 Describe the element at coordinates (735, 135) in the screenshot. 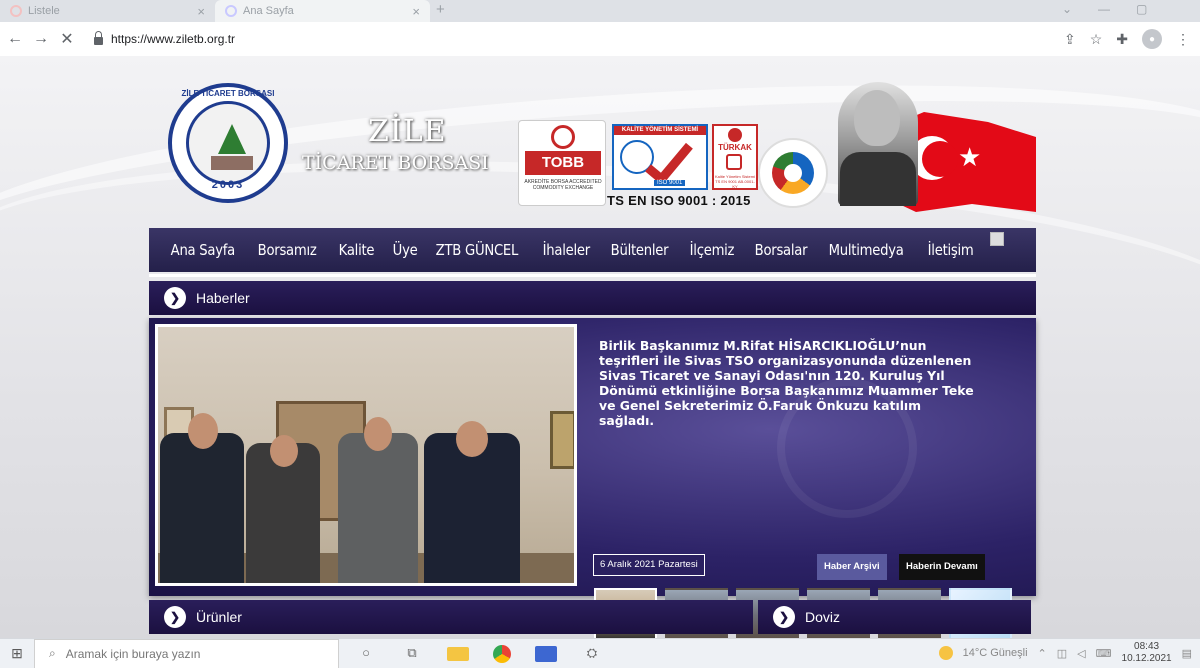

I see `turkak-logo-icon` at that location.